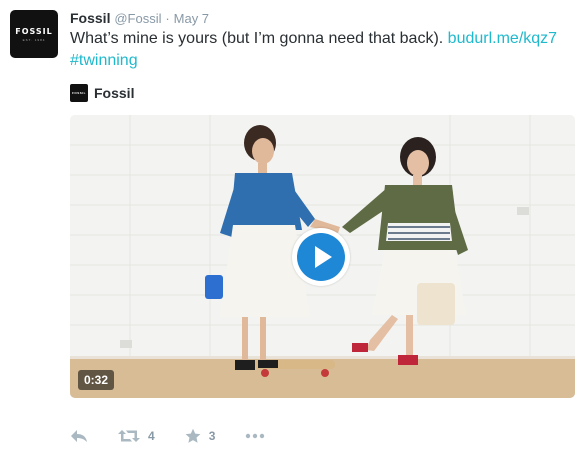 This screenshot has height=454, width=585. I want to click on favorite-count: 3, so click(212, 436).